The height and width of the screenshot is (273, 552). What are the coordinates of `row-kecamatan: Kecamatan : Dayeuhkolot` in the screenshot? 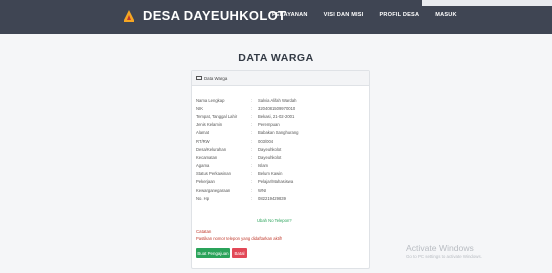 It's located at (247, 157).